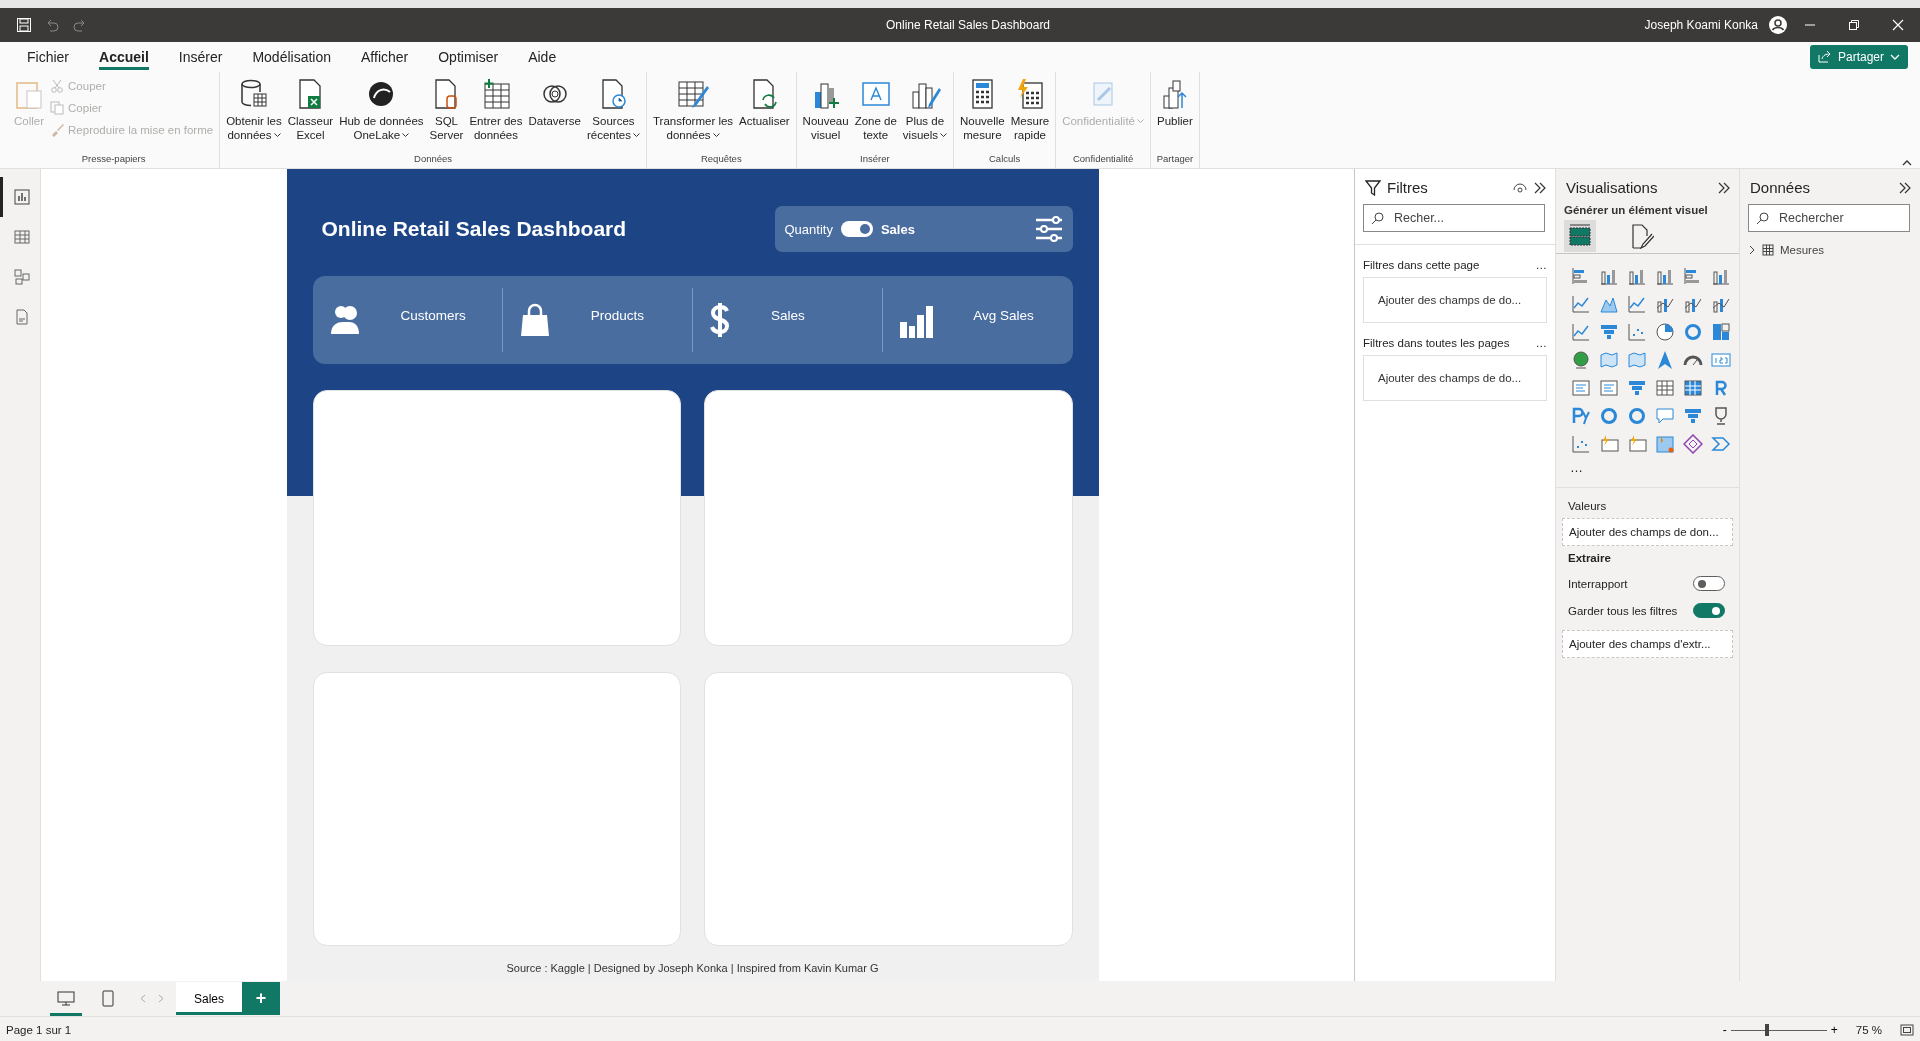  I want to click on ribbon-group-label: Confidentialité, so click(1103, 159).